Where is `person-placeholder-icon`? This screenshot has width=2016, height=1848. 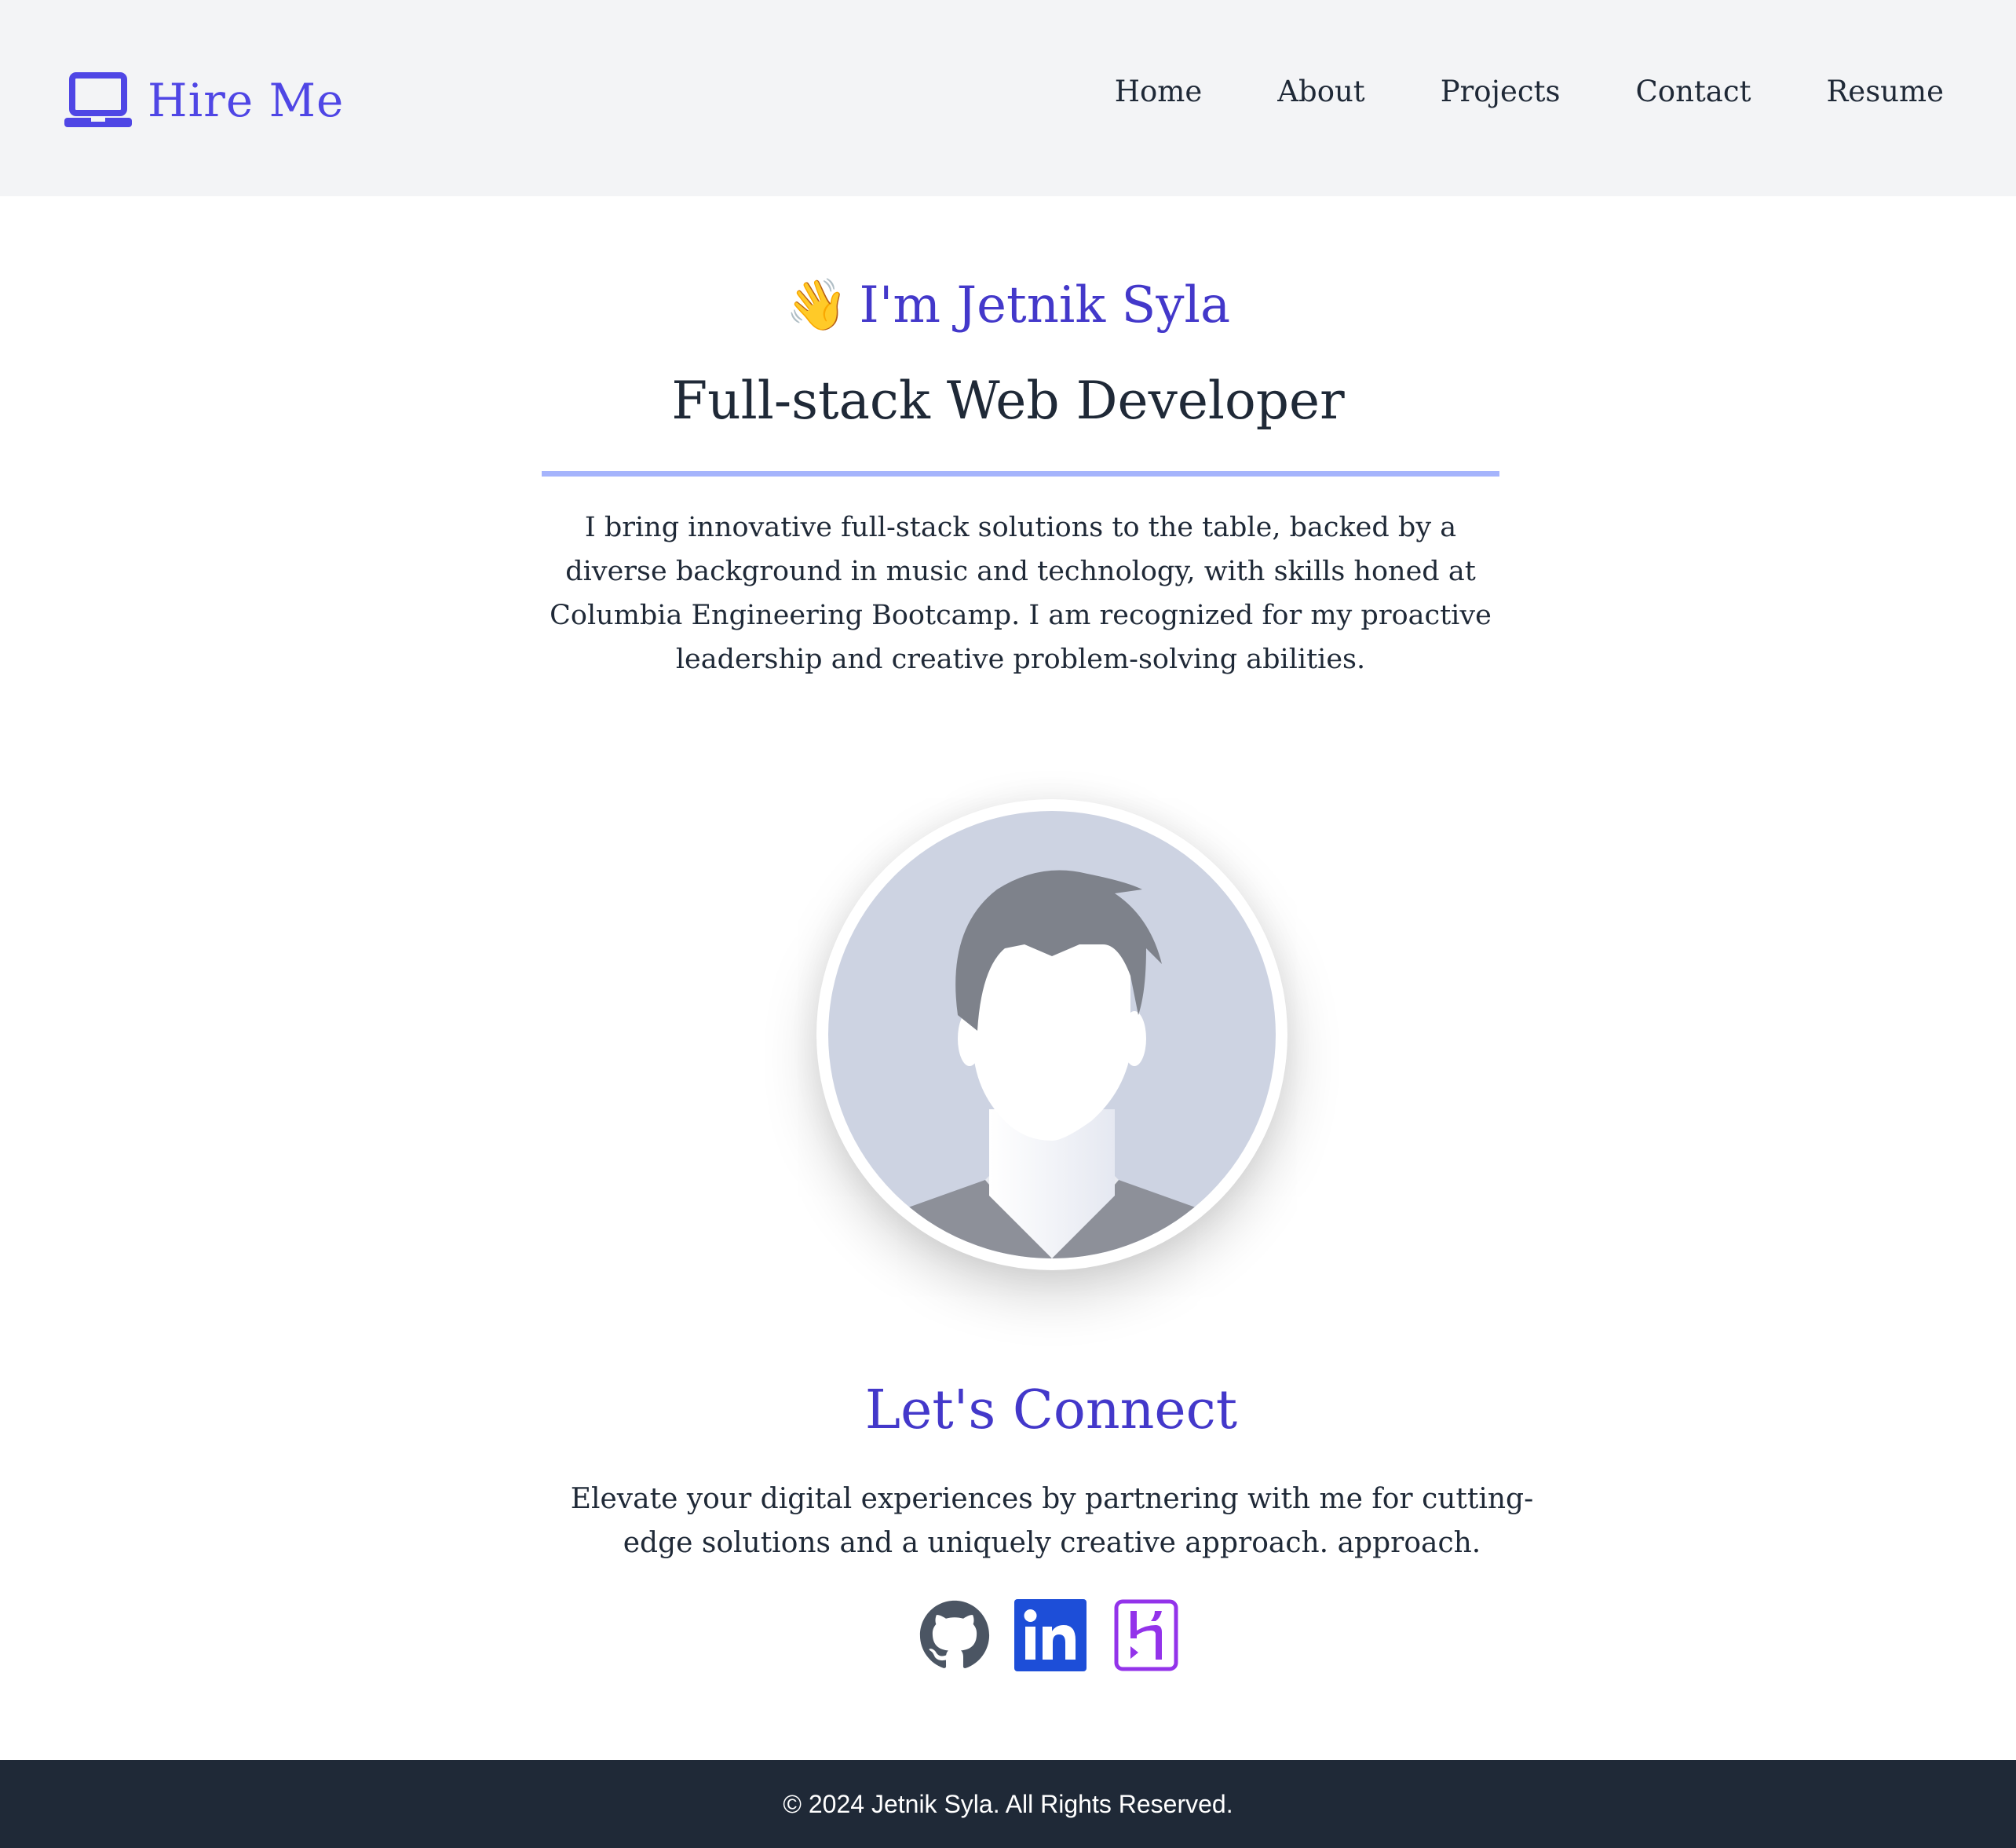 person-placeholder-icon is located at coordinates (1052, 1034).